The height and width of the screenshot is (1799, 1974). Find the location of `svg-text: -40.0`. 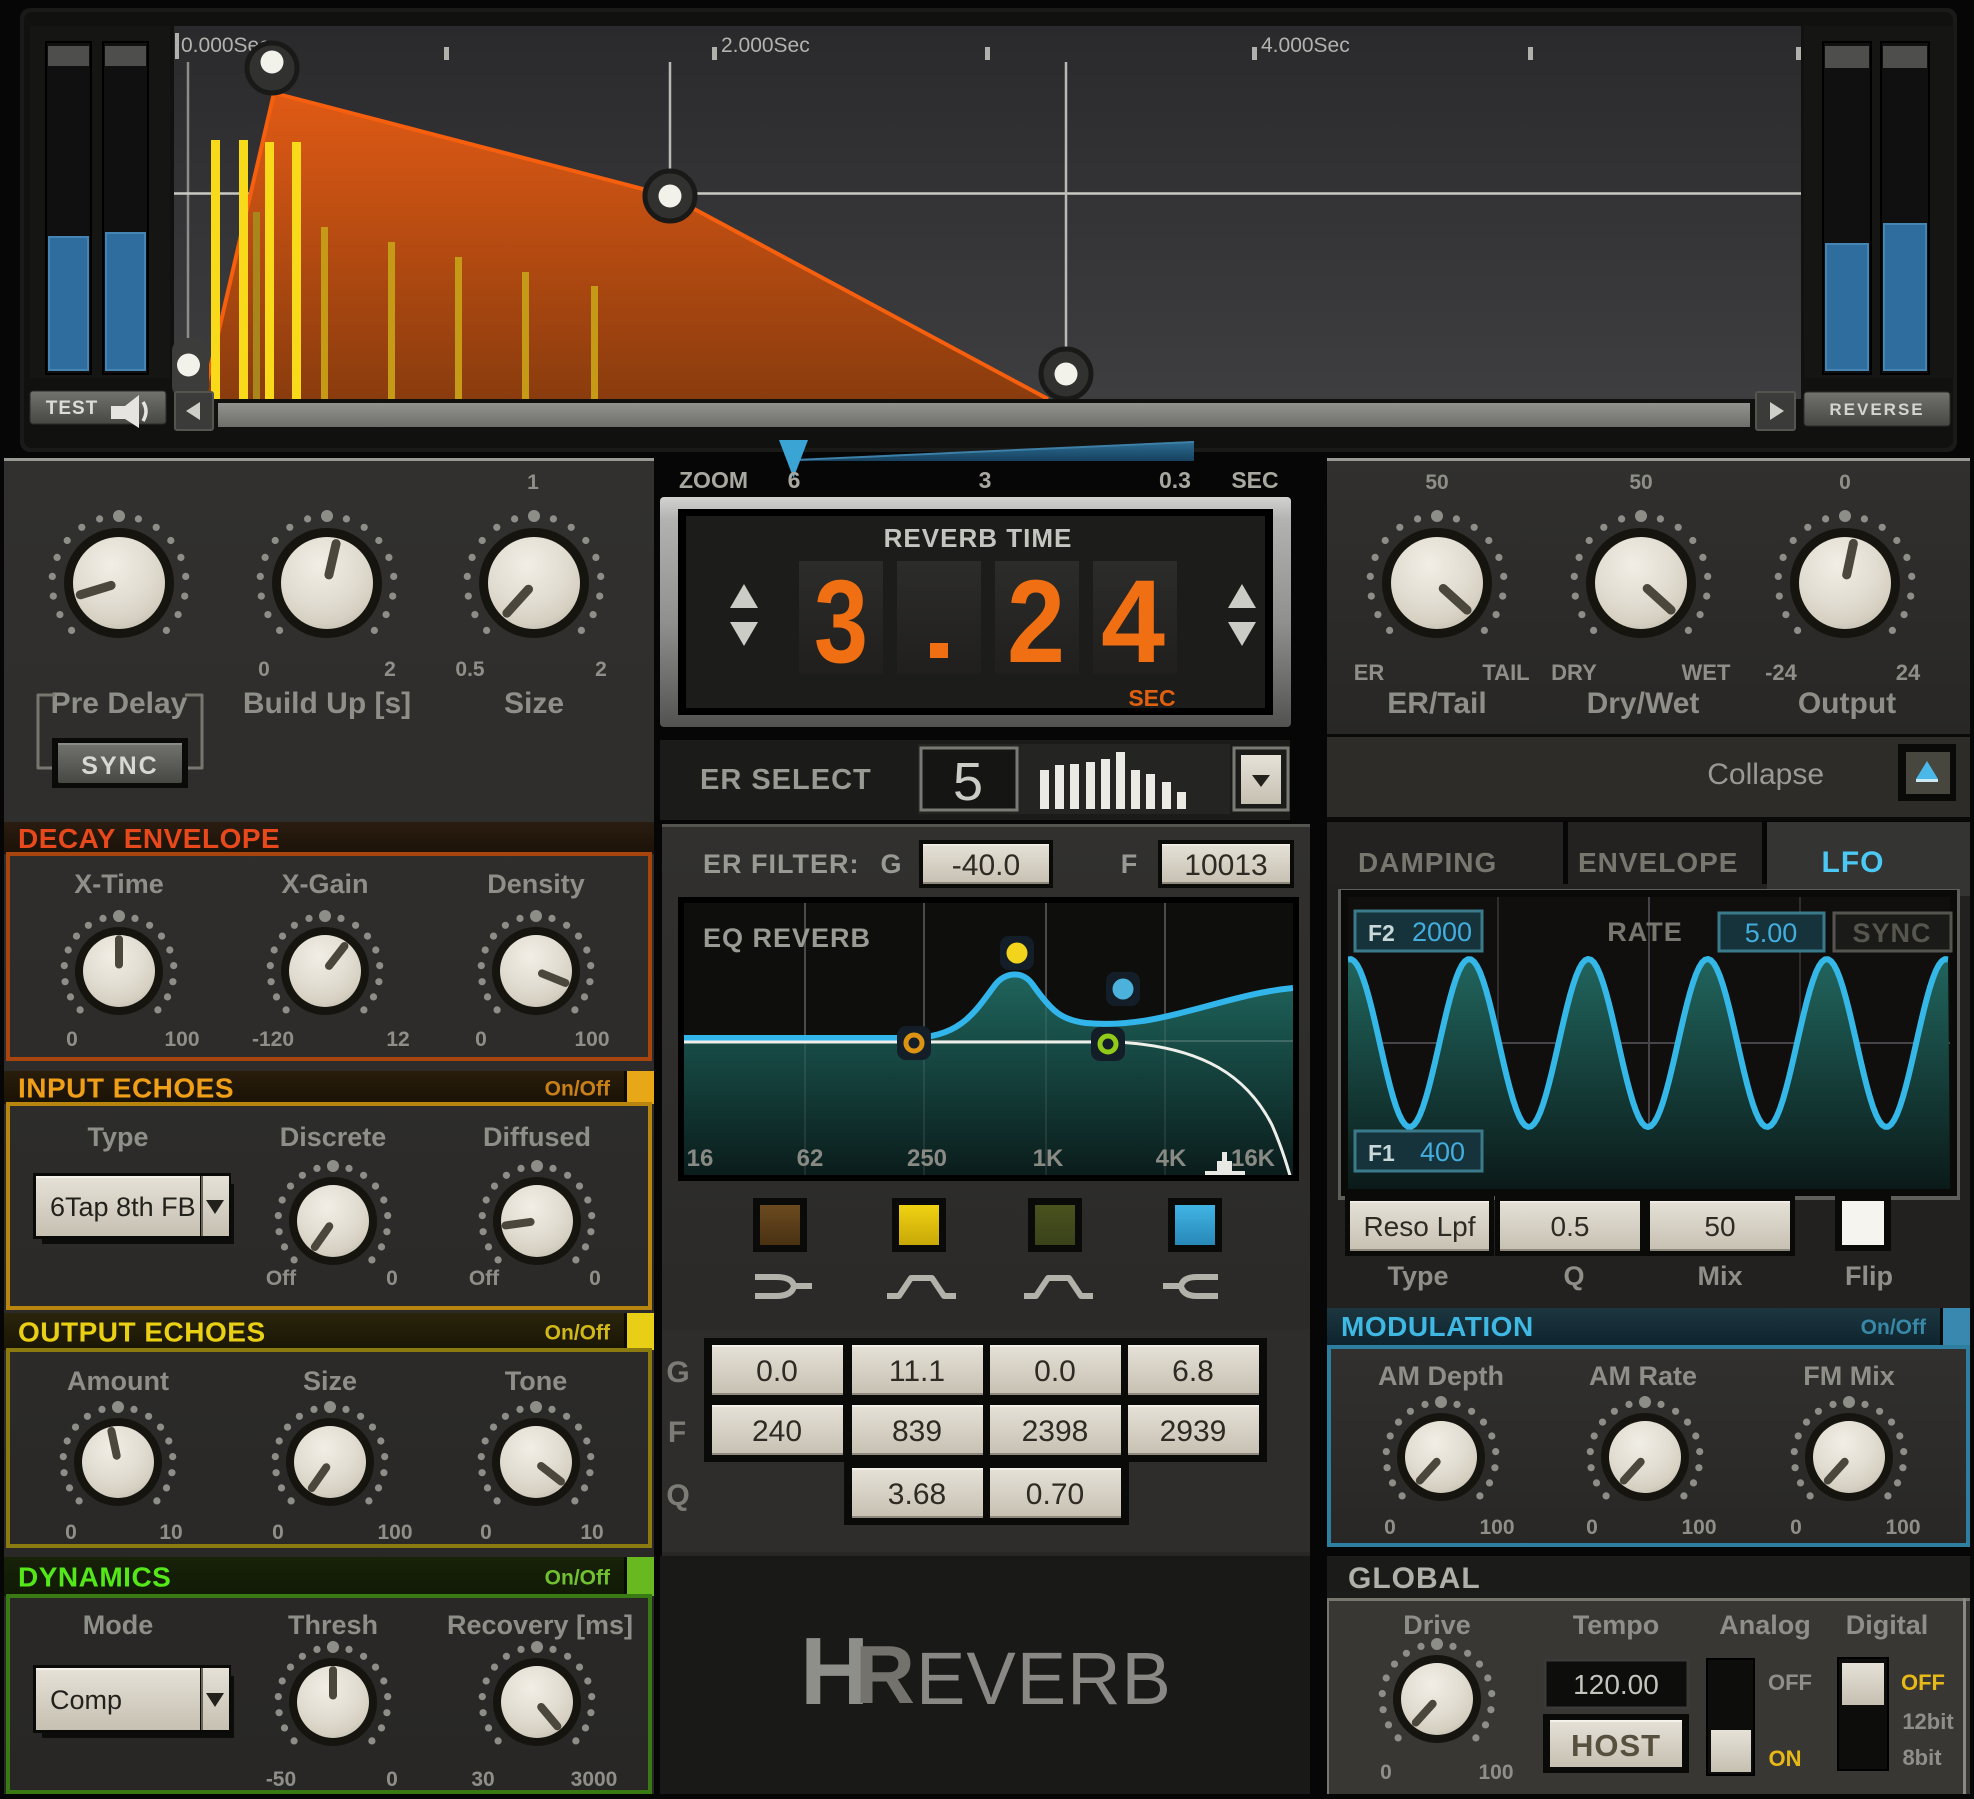

svg-text: -40.0 is located at coordinates (986, 865).